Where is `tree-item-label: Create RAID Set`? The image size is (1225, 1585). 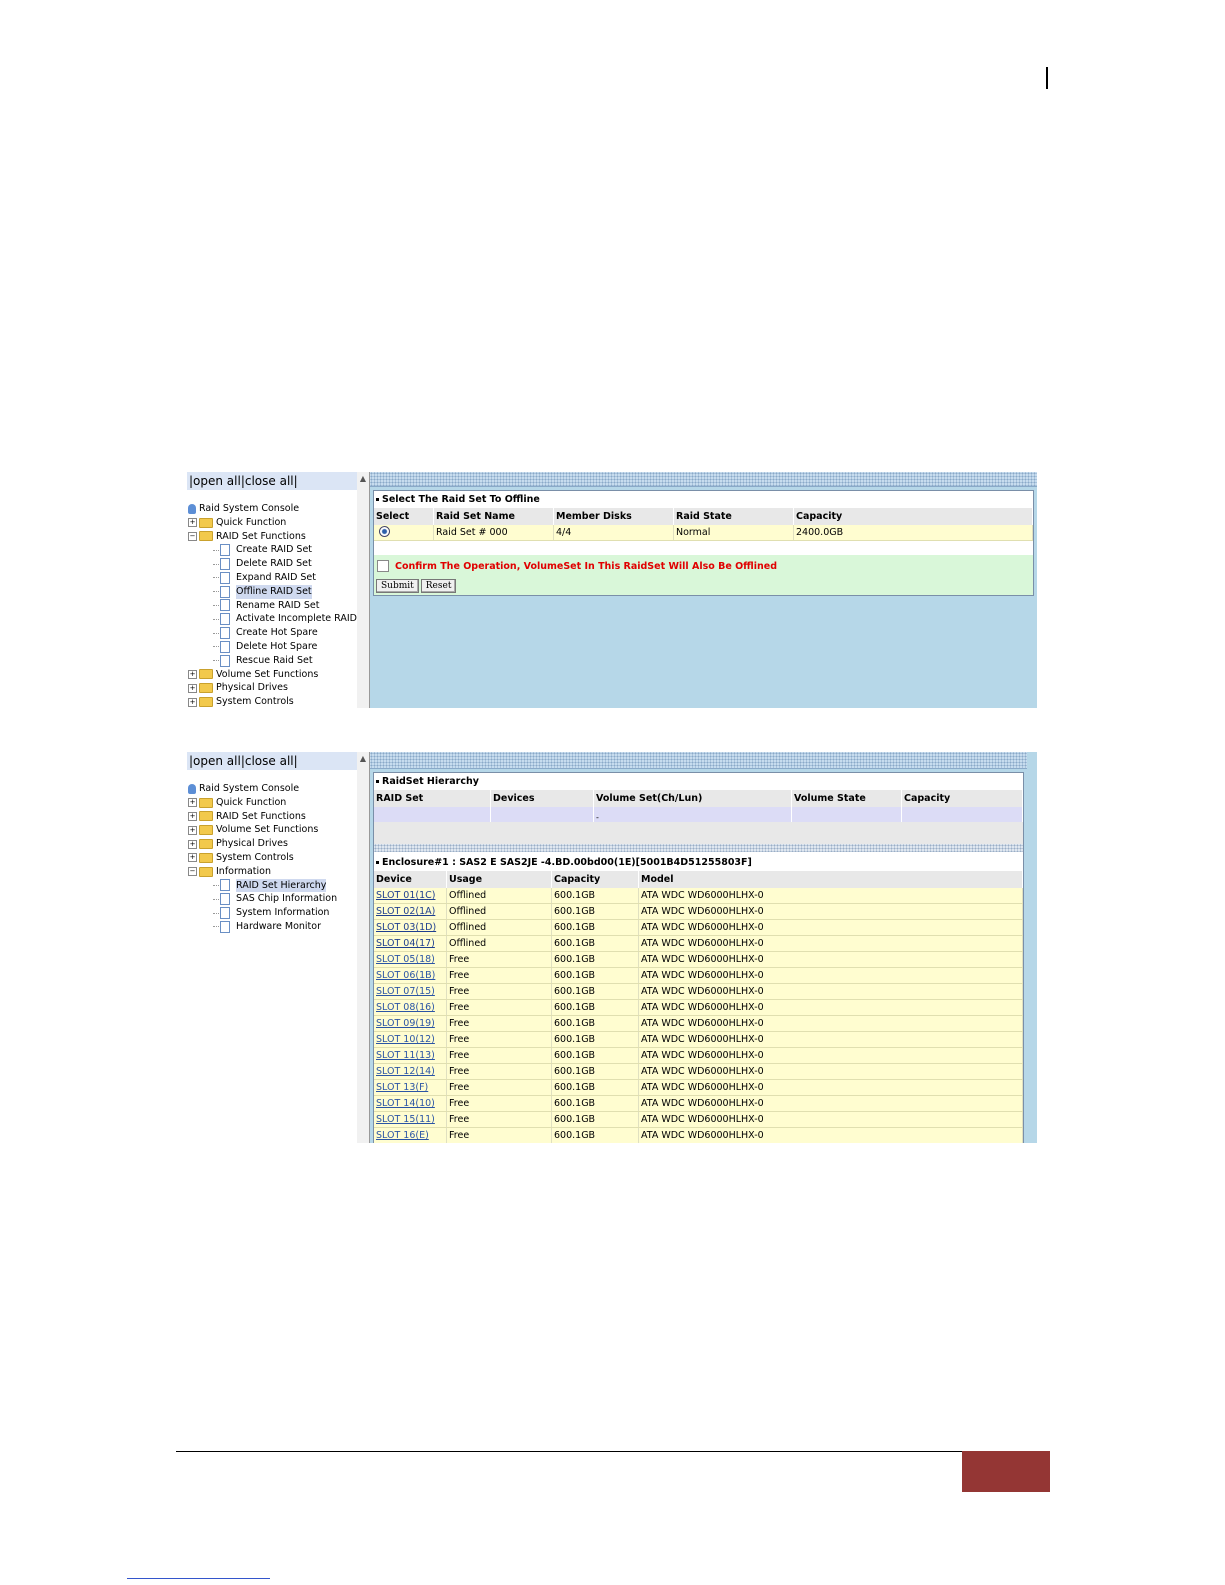 tree-item-label: Create RAID Set is located at coordinates (274, 550).